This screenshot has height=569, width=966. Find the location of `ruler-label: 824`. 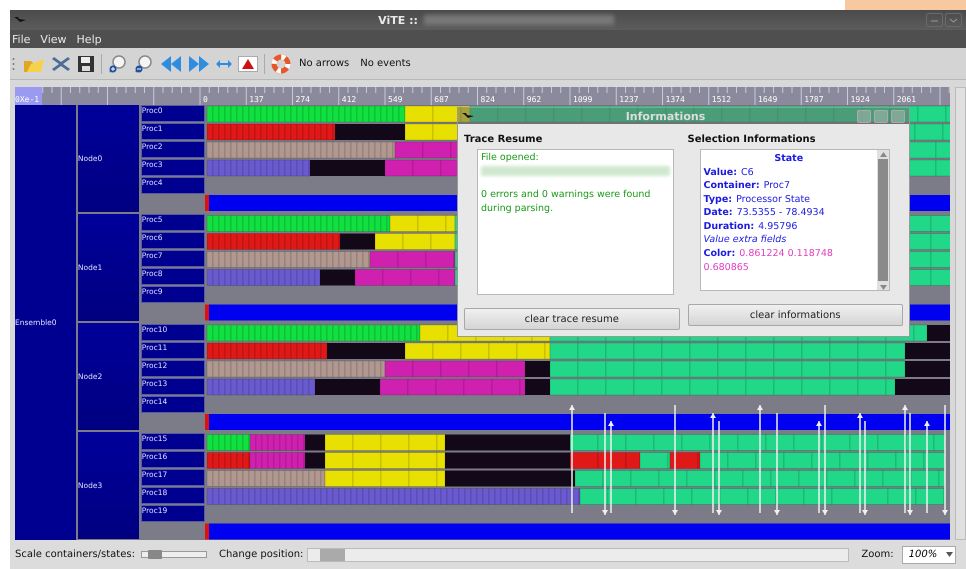

ruler-label: 824 is located at coordinates (487, 99).